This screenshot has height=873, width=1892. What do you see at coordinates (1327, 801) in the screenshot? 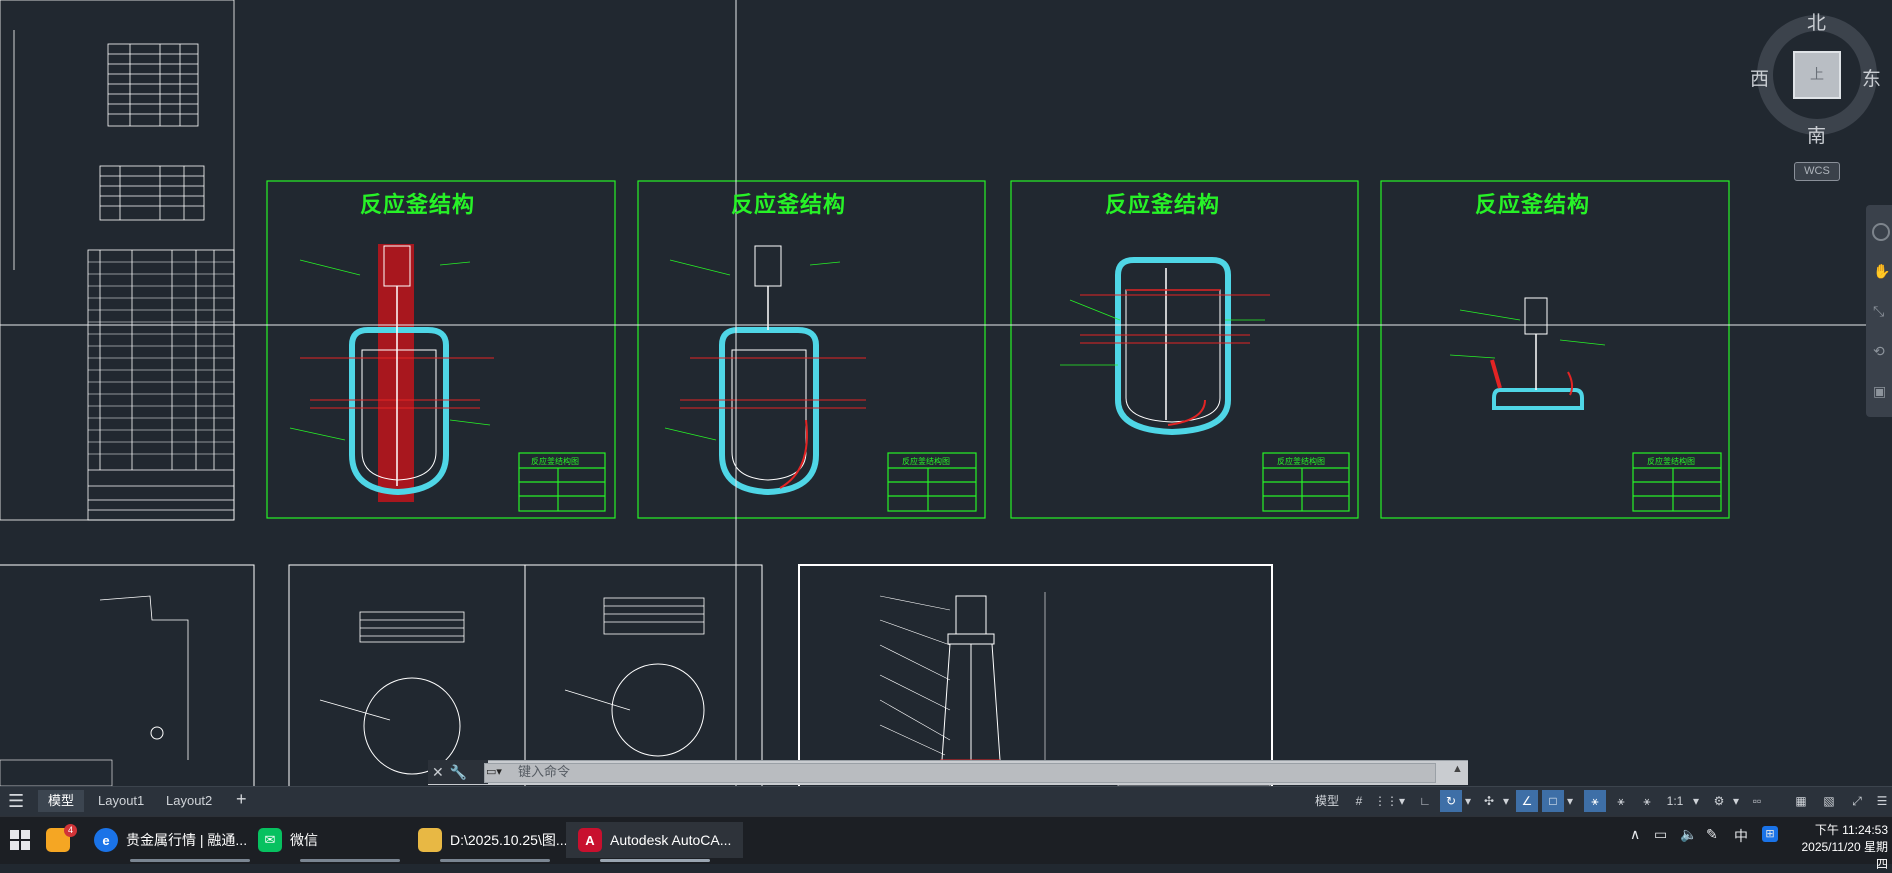
I see `model-space-button: 模型` at bounding box center [1327, 801].